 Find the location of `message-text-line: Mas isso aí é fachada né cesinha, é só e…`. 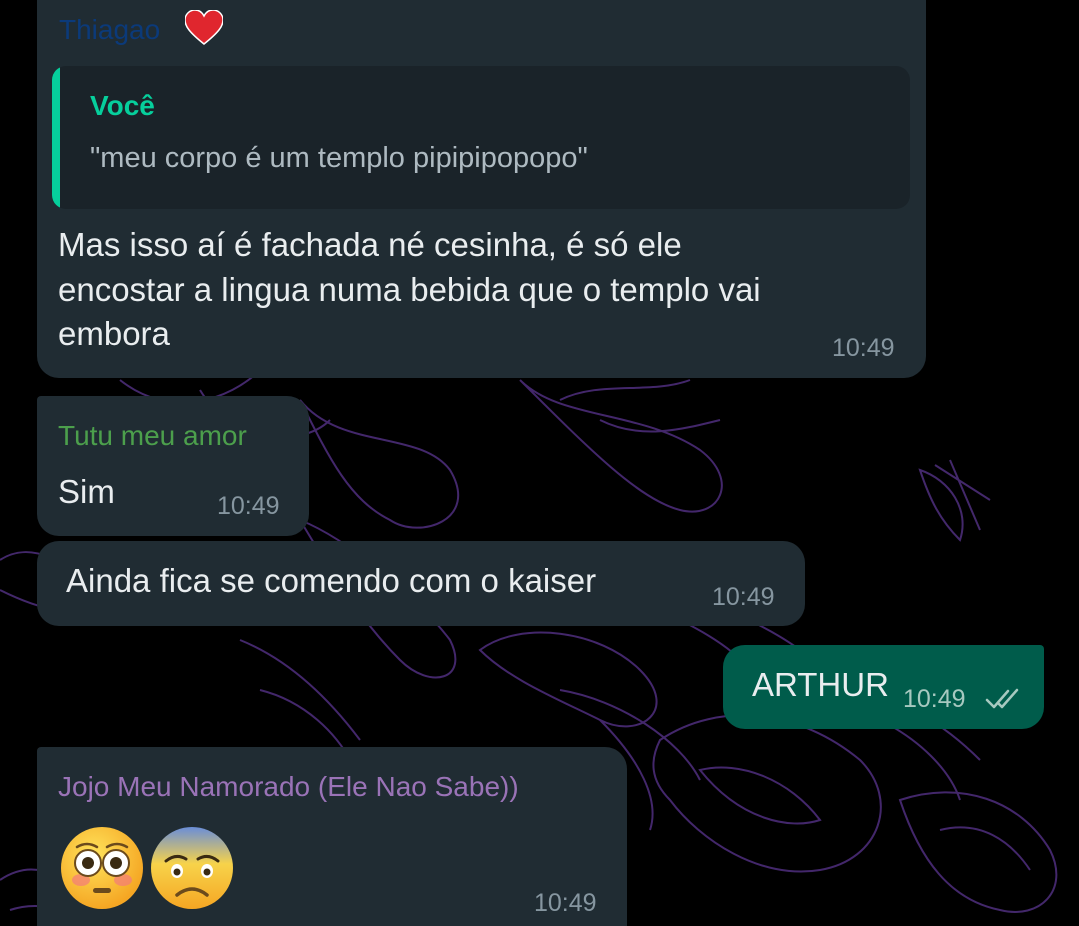

message-text-line: Mas isso aí é fachada né cesinha, é só e… is located at coordinates (370, 244).